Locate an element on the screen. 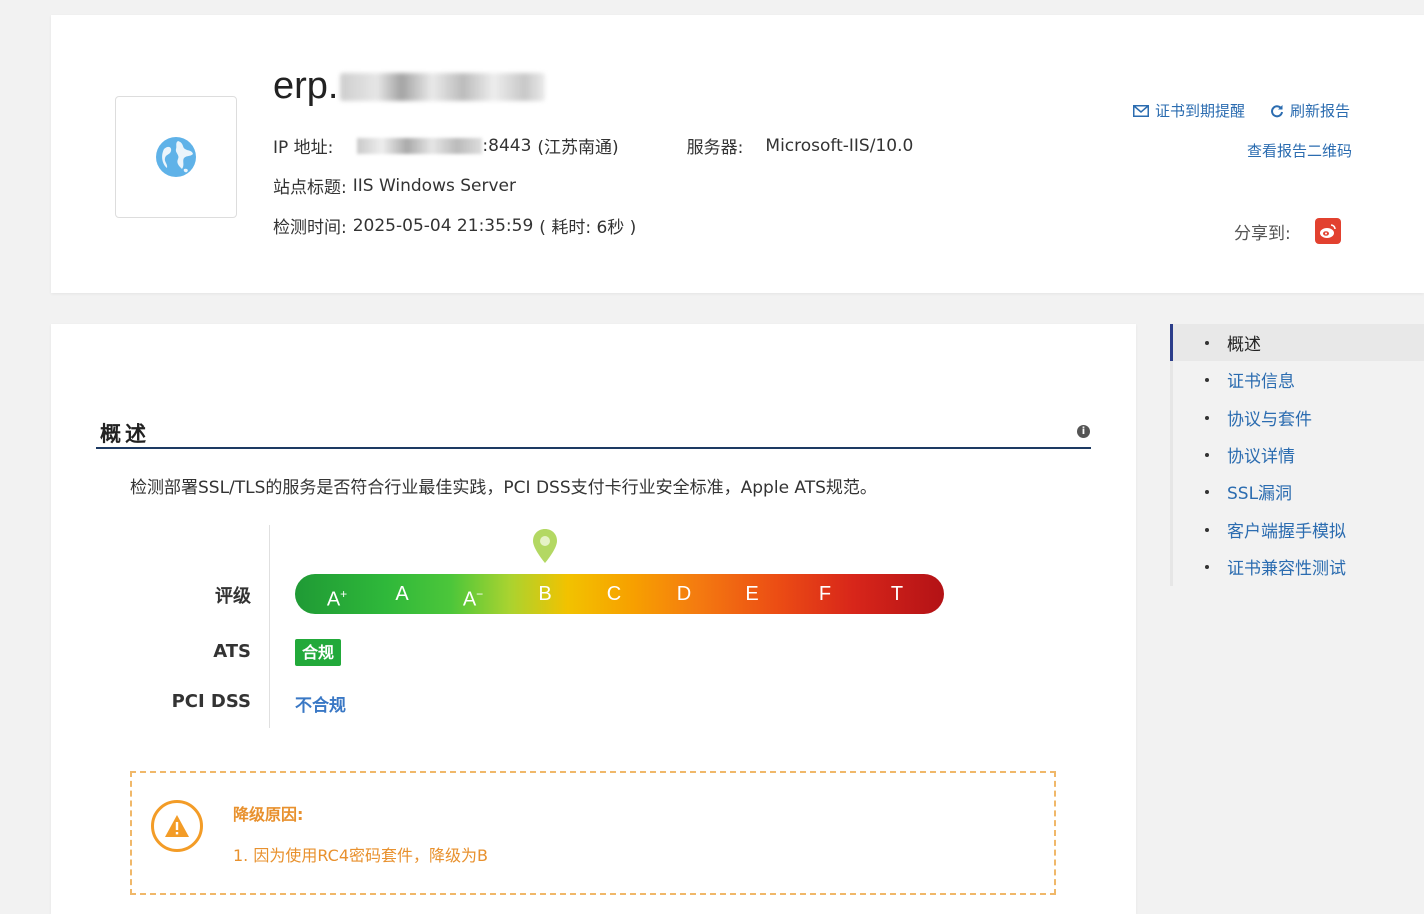 The width and height of the screenshot is (1424, 914). grade-letter: A+ is located at coordinates (337, 599).